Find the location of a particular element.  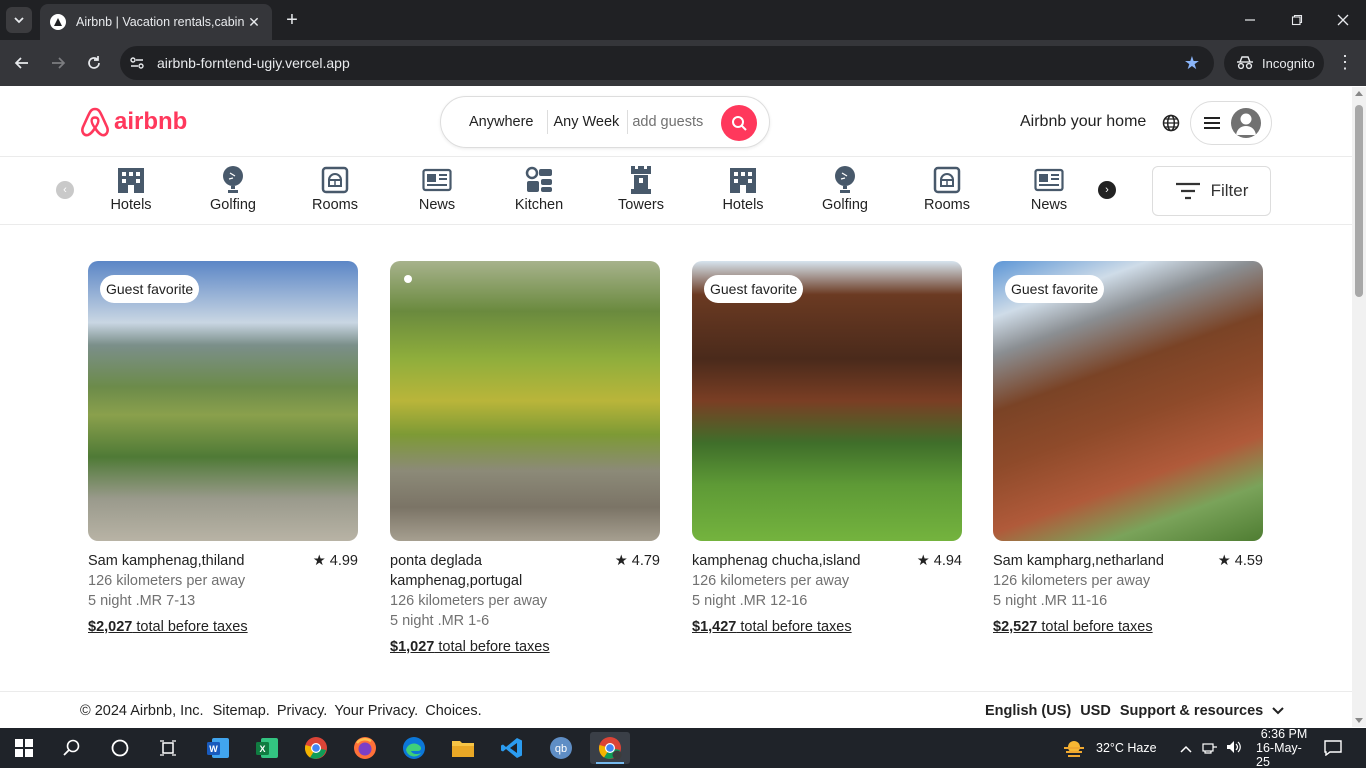

search-bar: Anywhere Any Week add guests is located at coordinates (605, 122).